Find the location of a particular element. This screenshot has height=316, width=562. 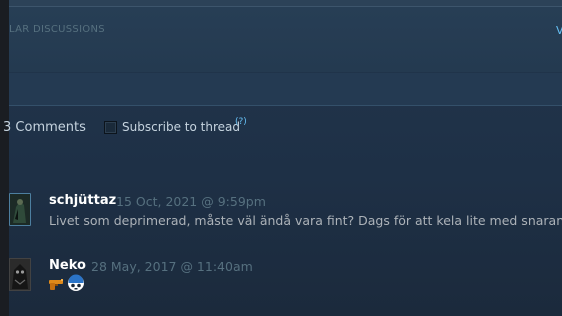

comment-timestamp: 15 Oct, 2021 @ 9:59pm is located at coordinates (191, 201).